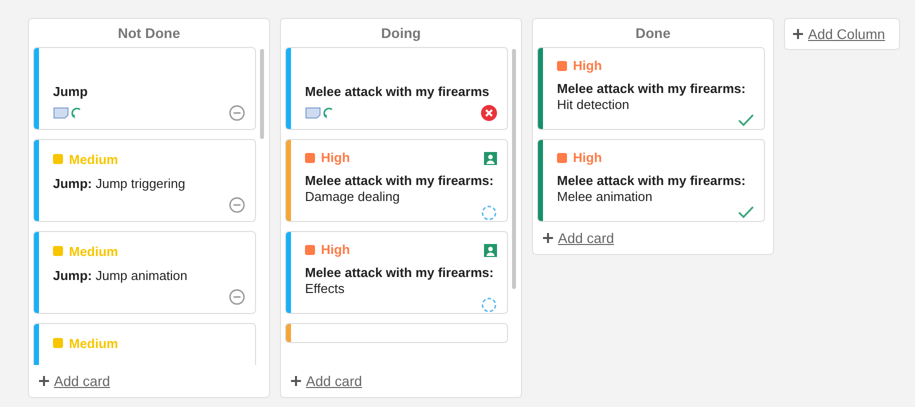 This screenshot has width=915, height=407. I want to click on card: Medium Jump: Jump animation, so click(144, 272).